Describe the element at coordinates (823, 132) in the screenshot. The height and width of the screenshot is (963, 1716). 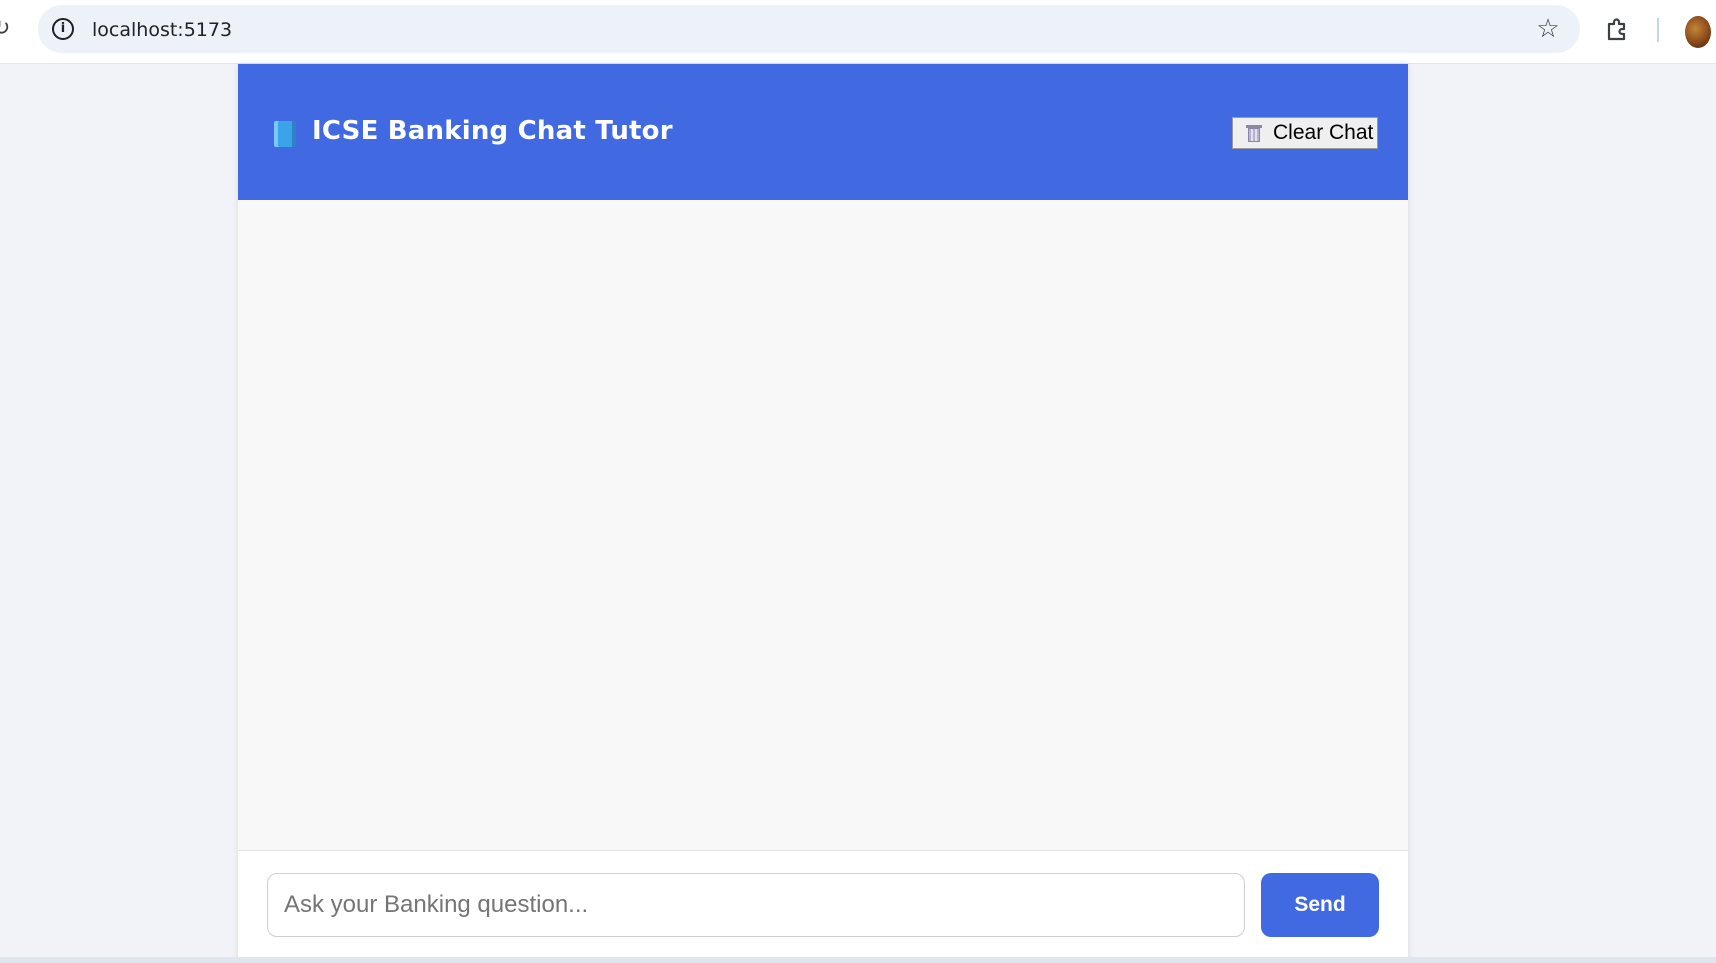
I see `app-header: ICSE Banking Chat Tutor Clear Chat` at that location.